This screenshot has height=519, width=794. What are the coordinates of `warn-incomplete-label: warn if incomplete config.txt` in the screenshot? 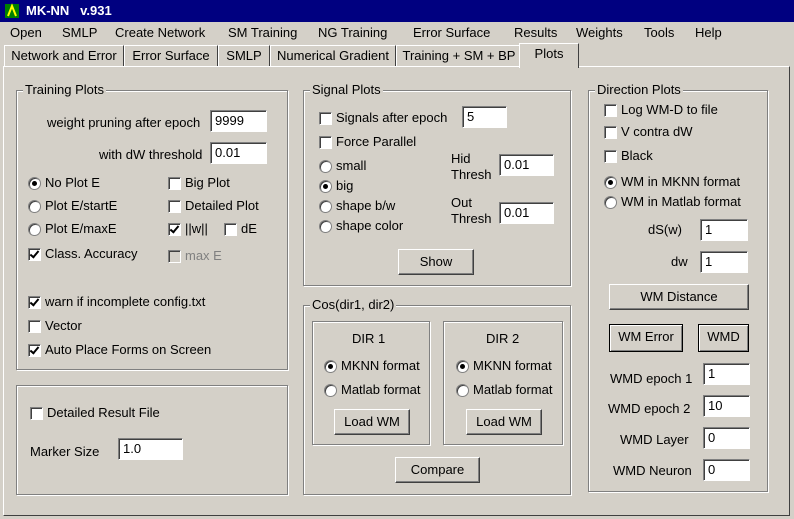 It's located at (125, 301).